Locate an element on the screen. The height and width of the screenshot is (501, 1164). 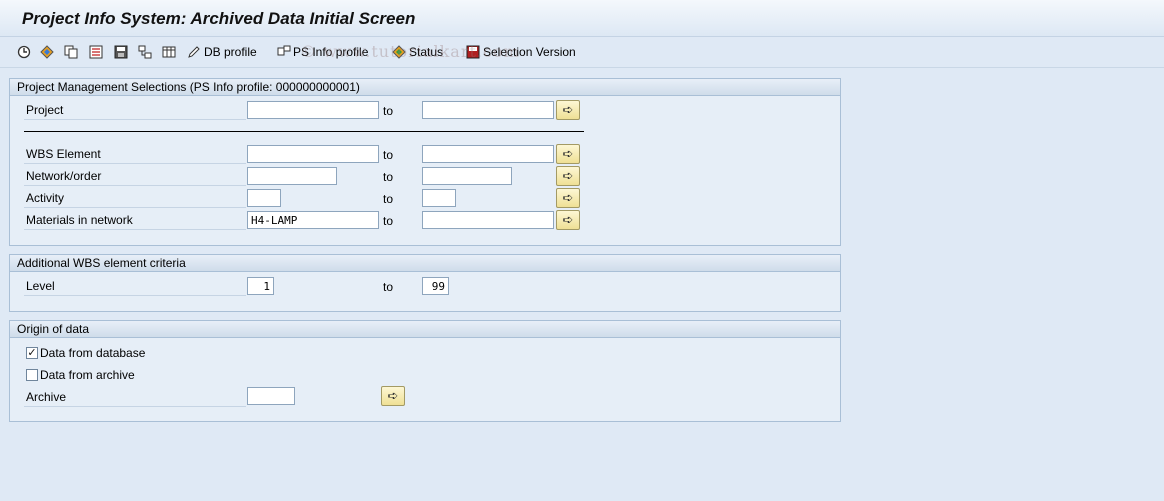
activity-label: Activity is located at coordinates (45, 198).